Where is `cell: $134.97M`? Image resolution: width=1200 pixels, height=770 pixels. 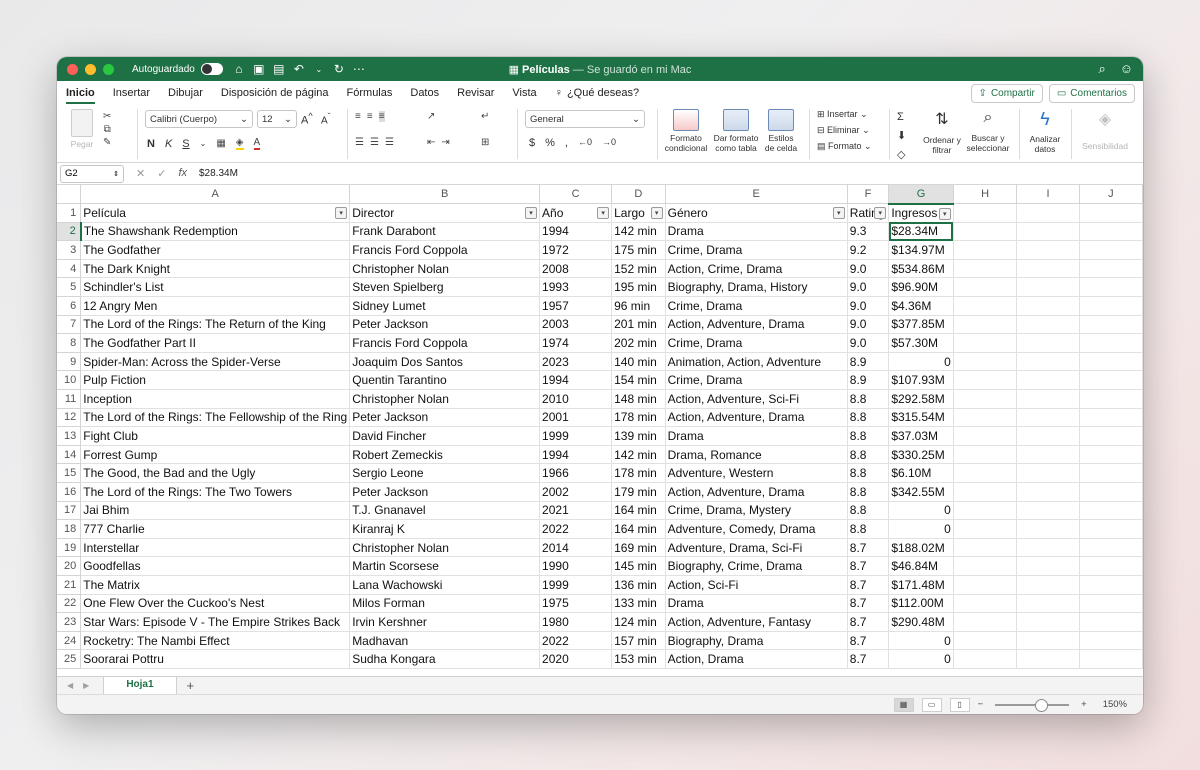
cell: $134.97M is located at coordinates (921, 250).